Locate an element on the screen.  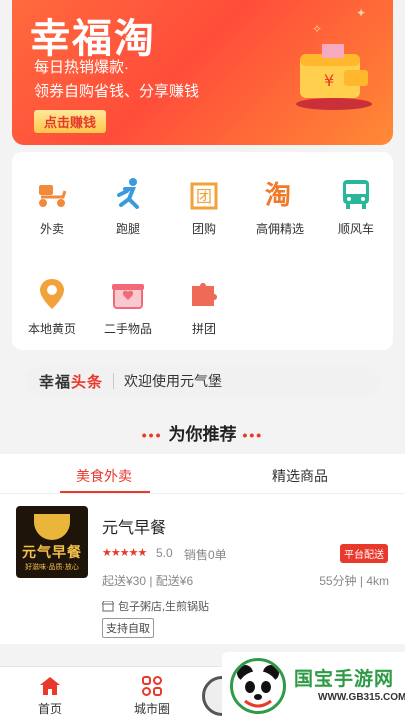
grid-item-top-commission: 淘 高佣精选 is located at coordinates (280, 206).